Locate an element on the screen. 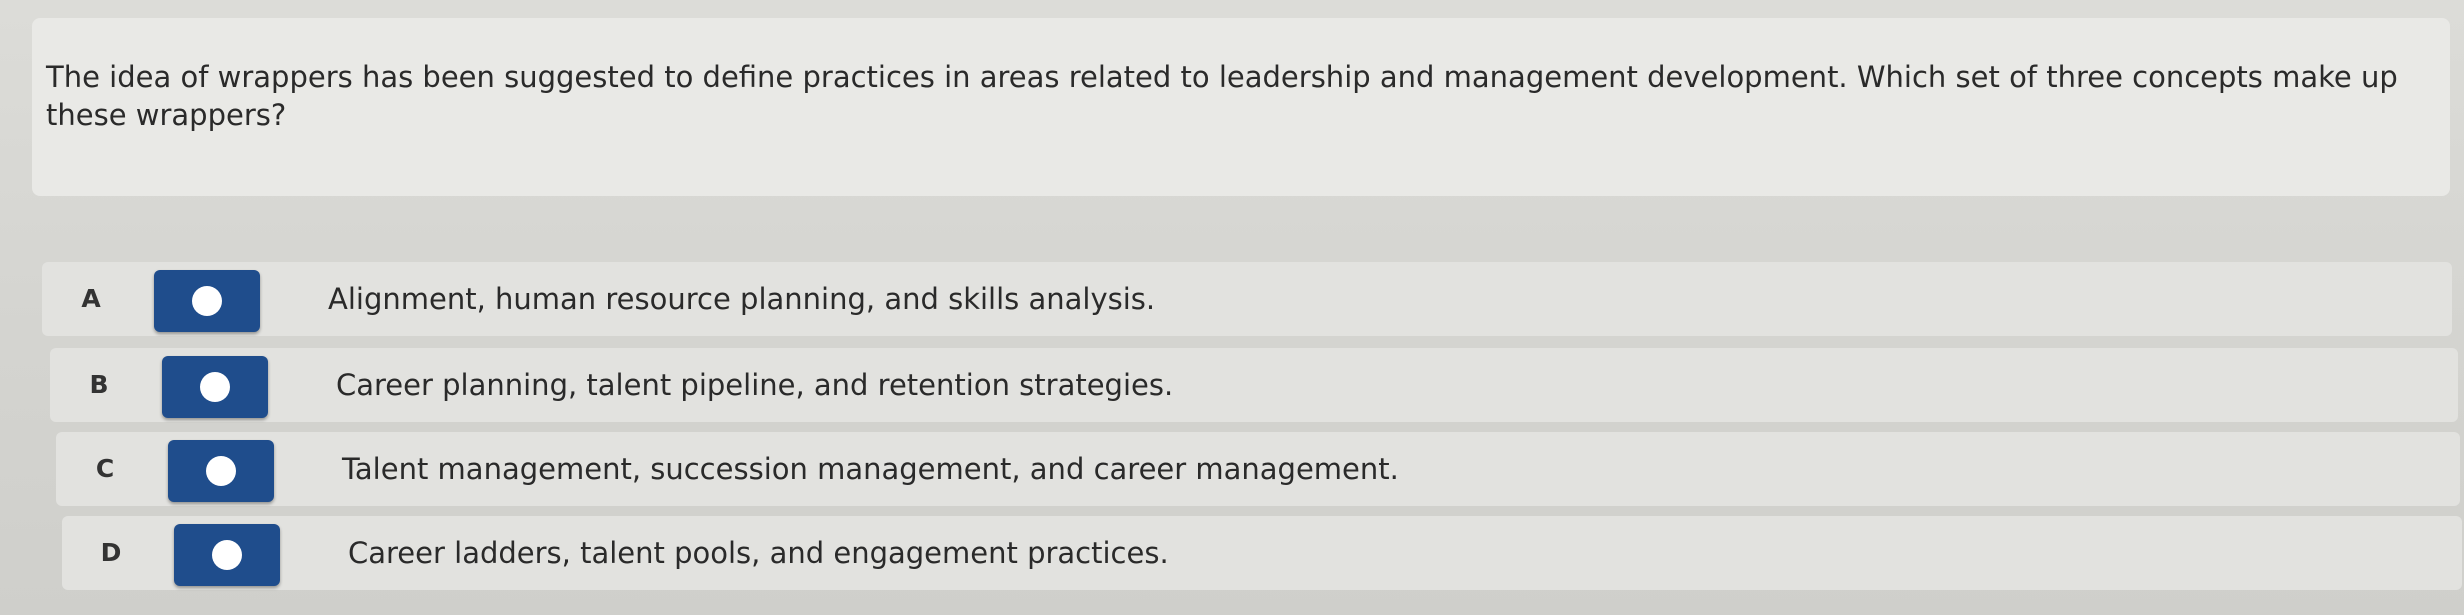 The image size is (2464, 615). option-b-radio-button is located at coordinates (215, 387).